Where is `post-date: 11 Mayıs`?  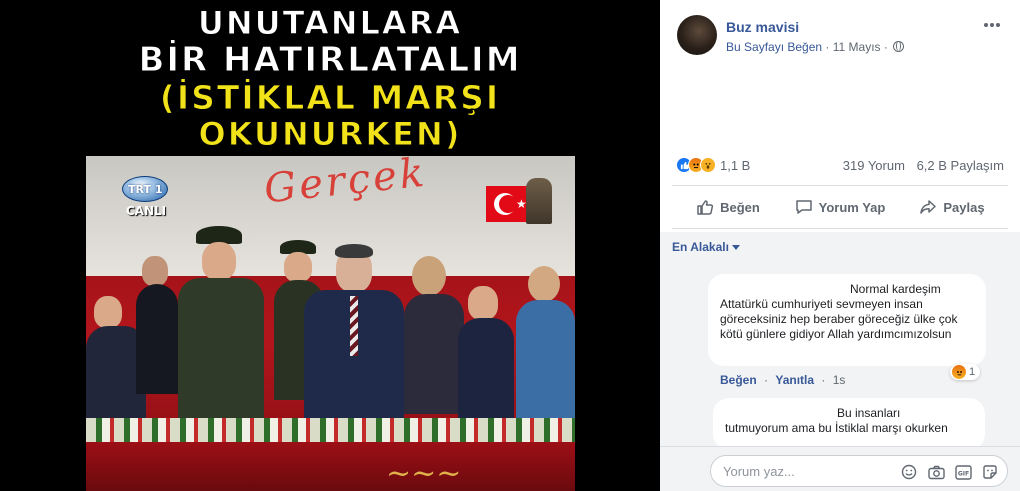 post-date: 11 Mayıs is located at coordinates (857, 47).